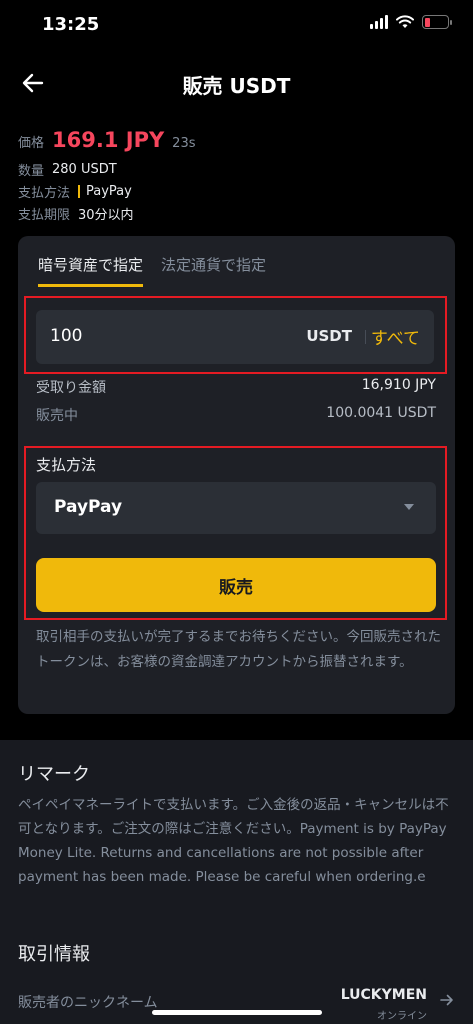  I want to click on deadline-label: 支払期限, so click(44, 215).